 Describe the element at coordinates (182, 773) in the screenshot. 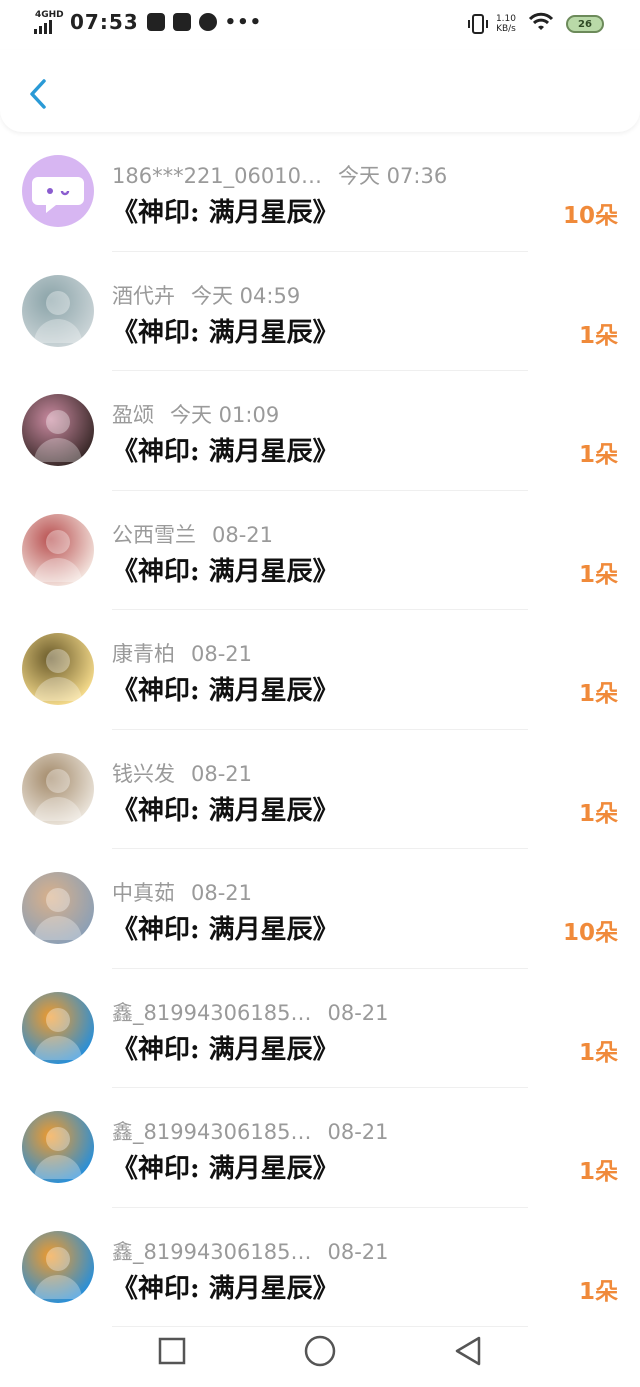

I see `item-meta: 钱兴发 08-21` at that location.